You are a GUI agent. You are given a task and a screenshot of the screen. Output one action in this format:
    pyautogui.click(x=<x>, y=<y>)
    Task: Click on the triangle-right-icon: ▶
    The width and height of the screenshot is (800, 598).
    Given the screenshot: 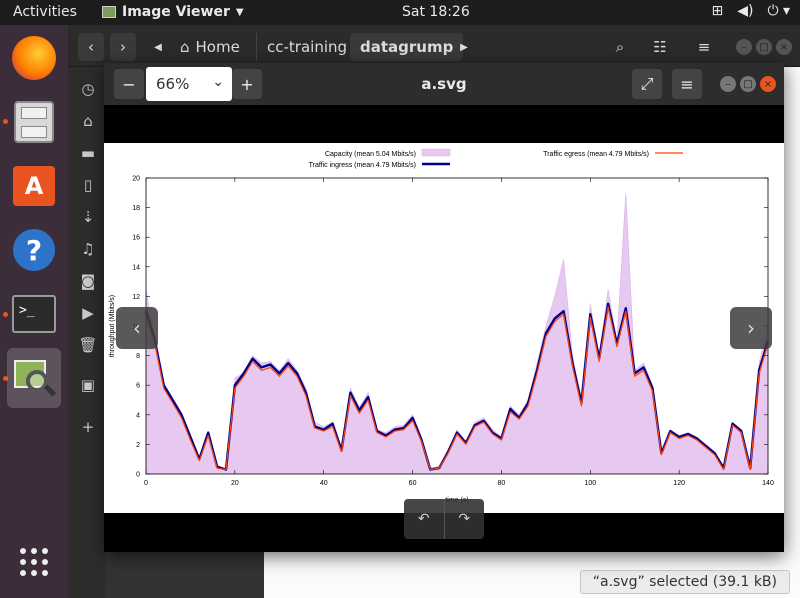 What is the action you would take?
    pyautogui.click(x=464, y=47)
    